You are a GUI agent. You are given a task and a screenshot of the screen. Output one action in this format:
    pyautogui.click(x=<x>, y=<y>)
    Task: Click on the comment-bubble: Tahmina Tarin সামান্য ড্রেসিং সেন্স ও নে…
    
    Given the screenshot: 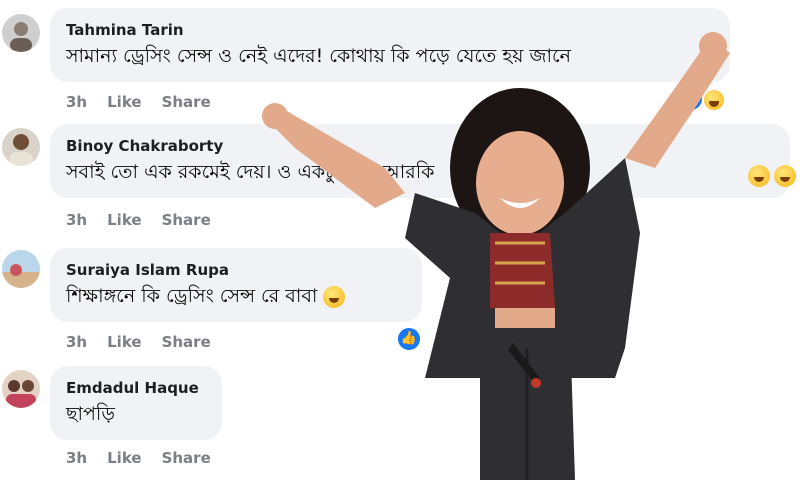 What is the action you would take?
    pyautogui.click(x=390, y=45)
    